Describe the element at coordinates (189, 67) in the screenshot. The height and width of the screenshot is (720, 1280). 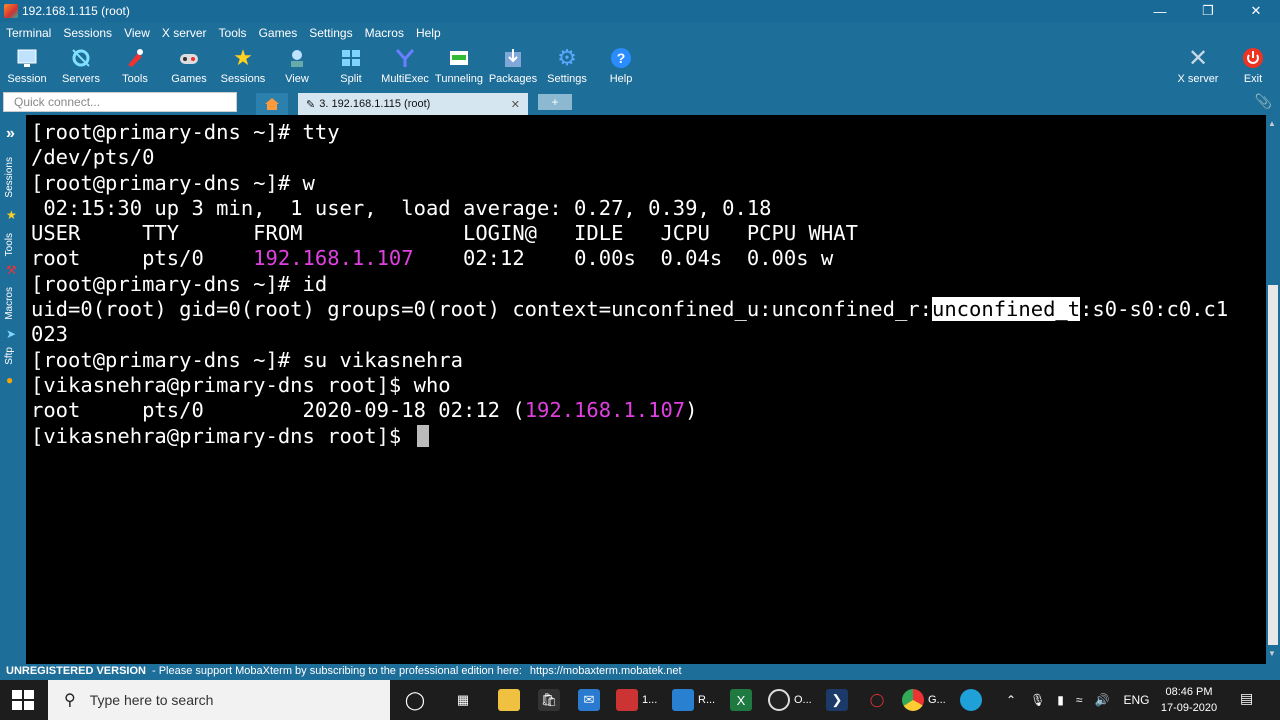
I see `games-button: Games` at that location.